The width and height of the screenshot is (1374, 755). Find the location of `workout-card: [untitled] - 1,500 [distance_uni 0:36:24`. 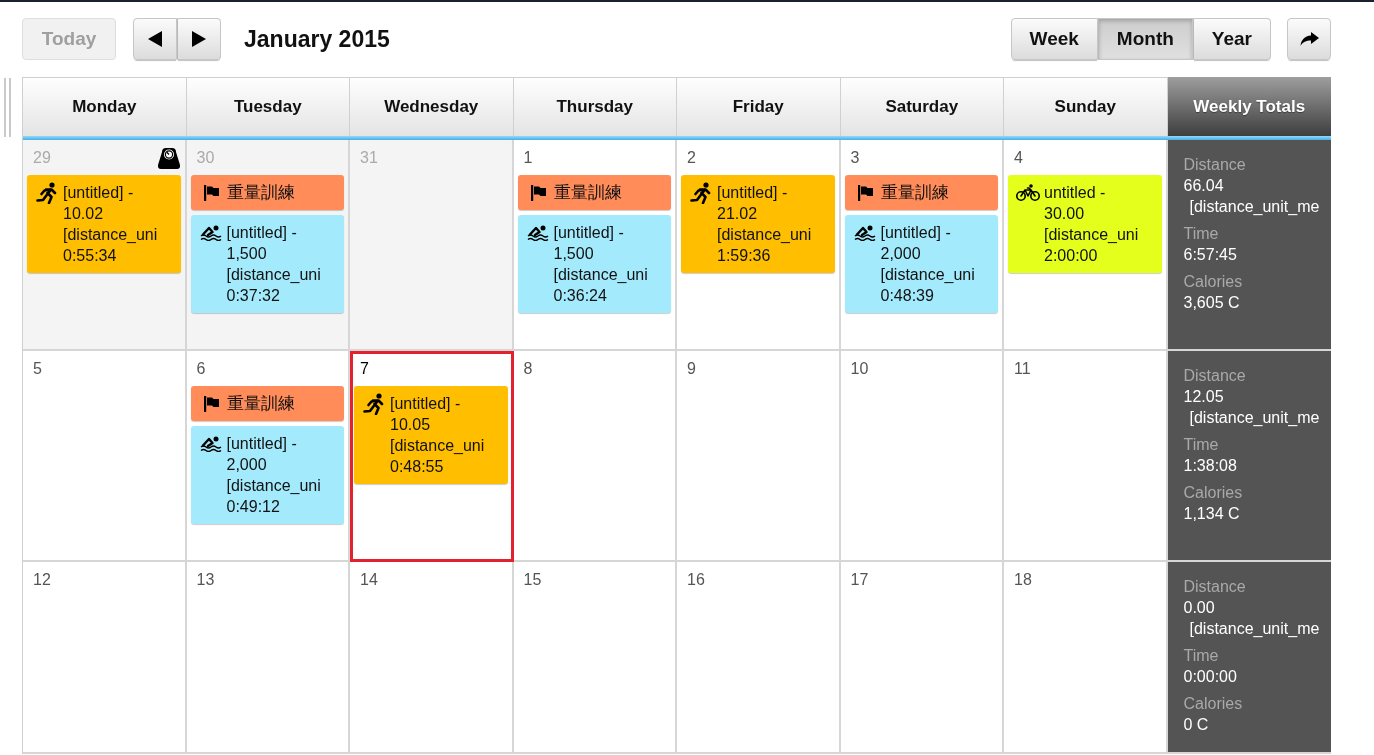

workout-card: [untitled] - 1,500 [distance_uni 0:36:24 is located at coordinates (594, 264).